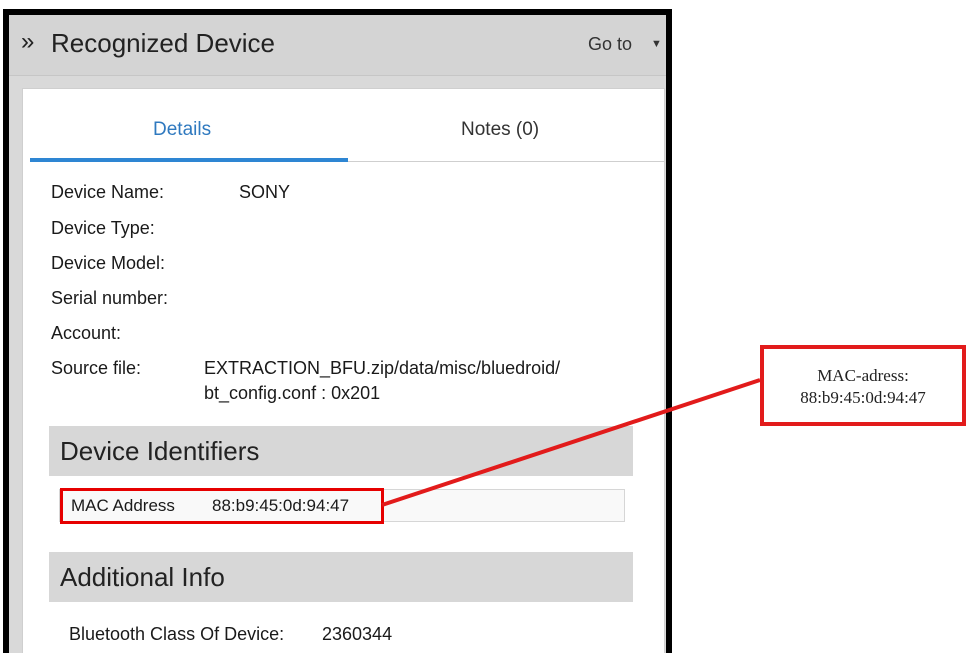 The height and width of the screenshot is (653, 970). Describe the element at coordinates (110, 298) in the screenshot. I see `serial-number-label: Serial number:` at that location.